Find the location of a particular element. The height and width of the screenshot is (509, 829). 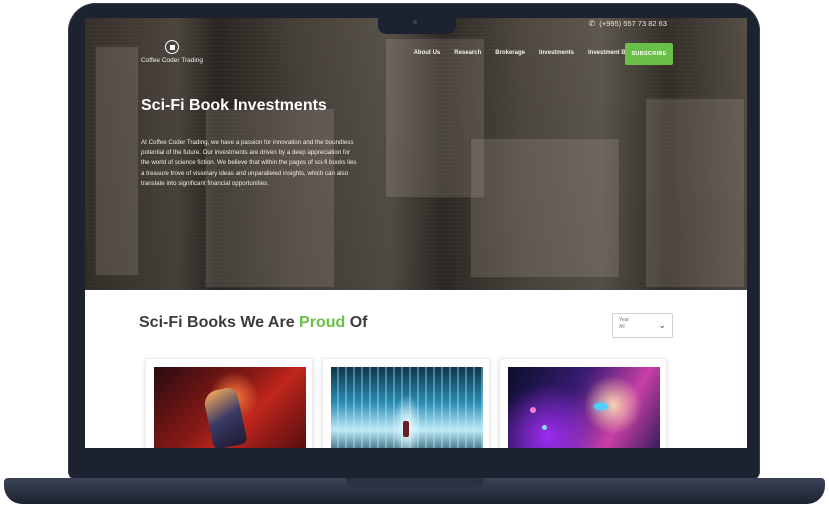

brand-name: Coffee Coder Trading is located at coordinates (172, 60).